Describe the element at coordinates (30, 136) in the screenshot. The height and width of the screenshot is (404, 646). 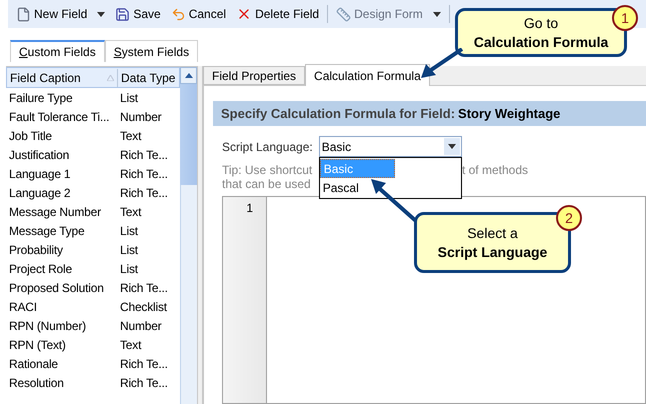
I see `table-cell-text: Job Title` at that location.